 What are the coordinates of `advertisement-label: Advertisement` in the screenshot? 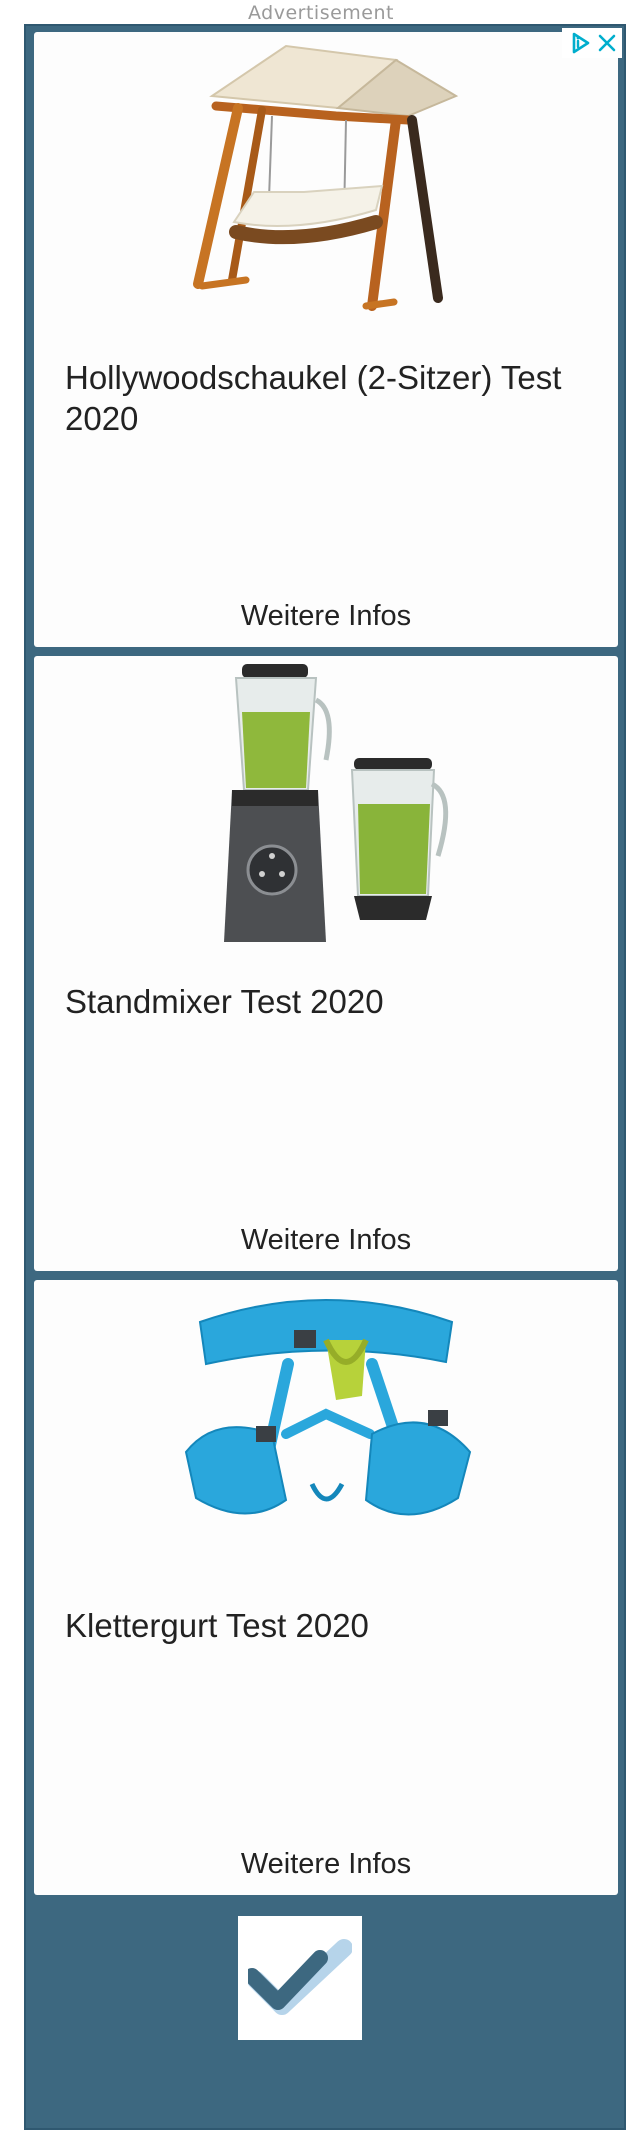 It's located at (321, 13).